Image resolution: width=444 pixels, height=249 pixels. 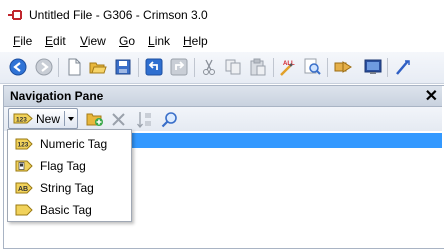 I want to click on title-bar: Untitled File - G306 - Crimson 3.0, so click(x=222, y=15).